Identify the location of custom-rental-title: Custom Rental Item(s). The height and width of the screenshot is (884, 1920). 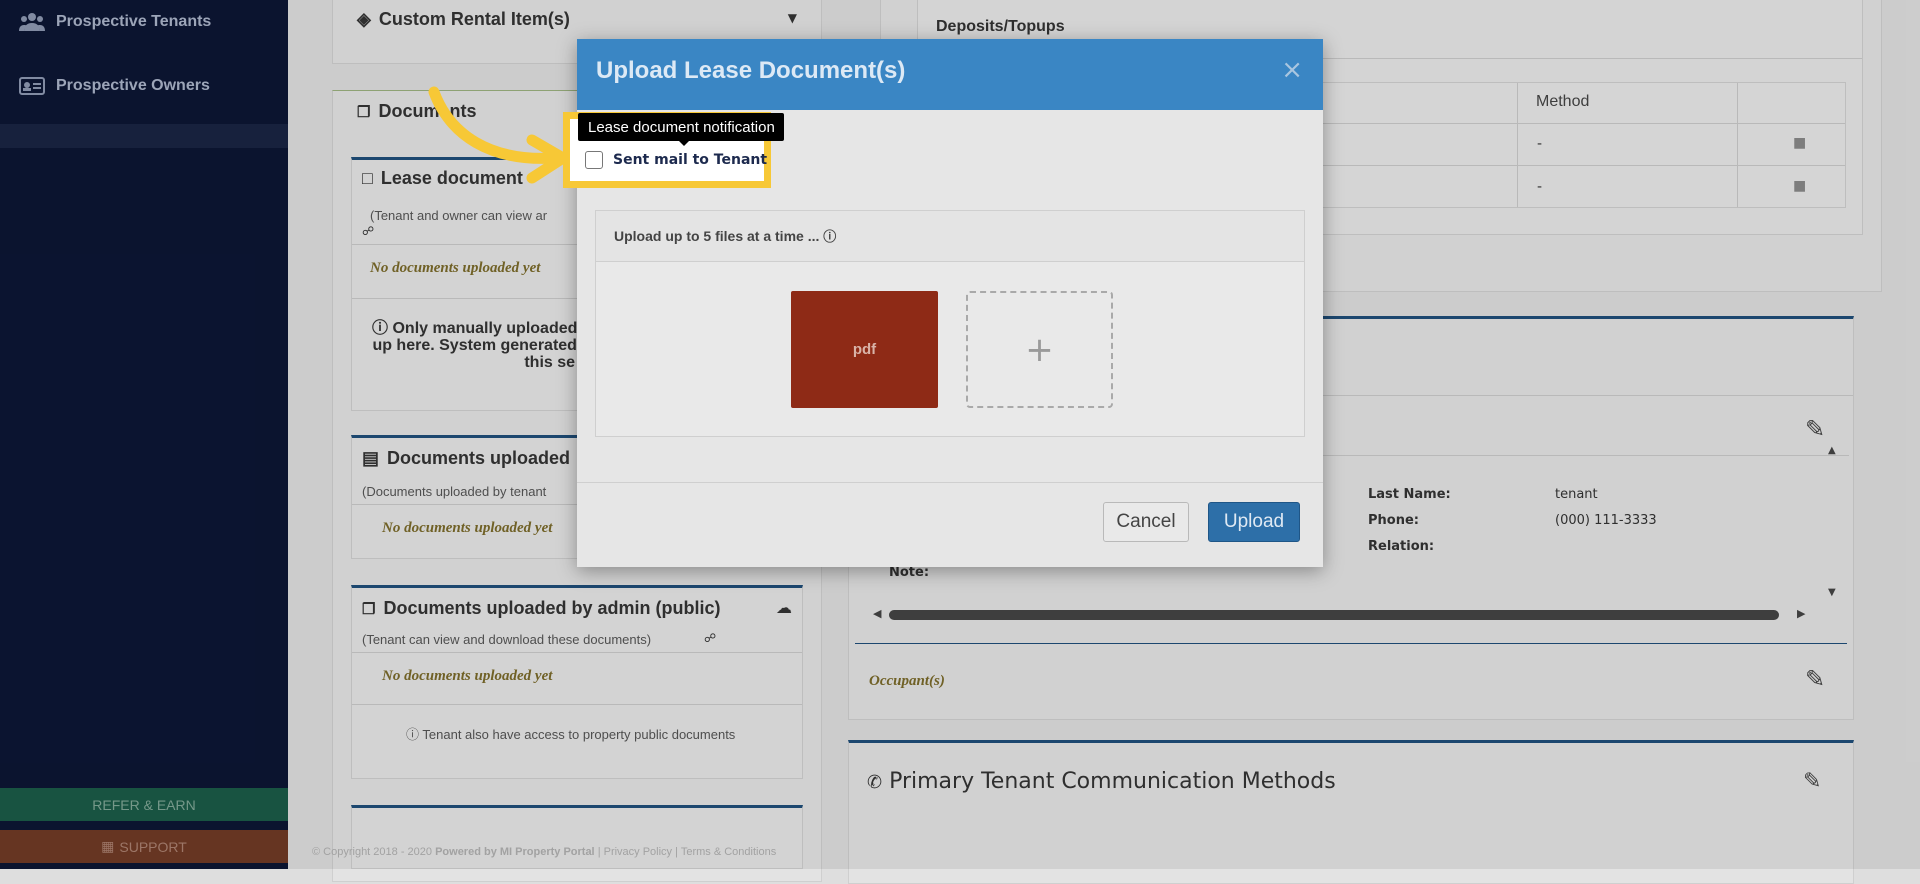
(474, 19).